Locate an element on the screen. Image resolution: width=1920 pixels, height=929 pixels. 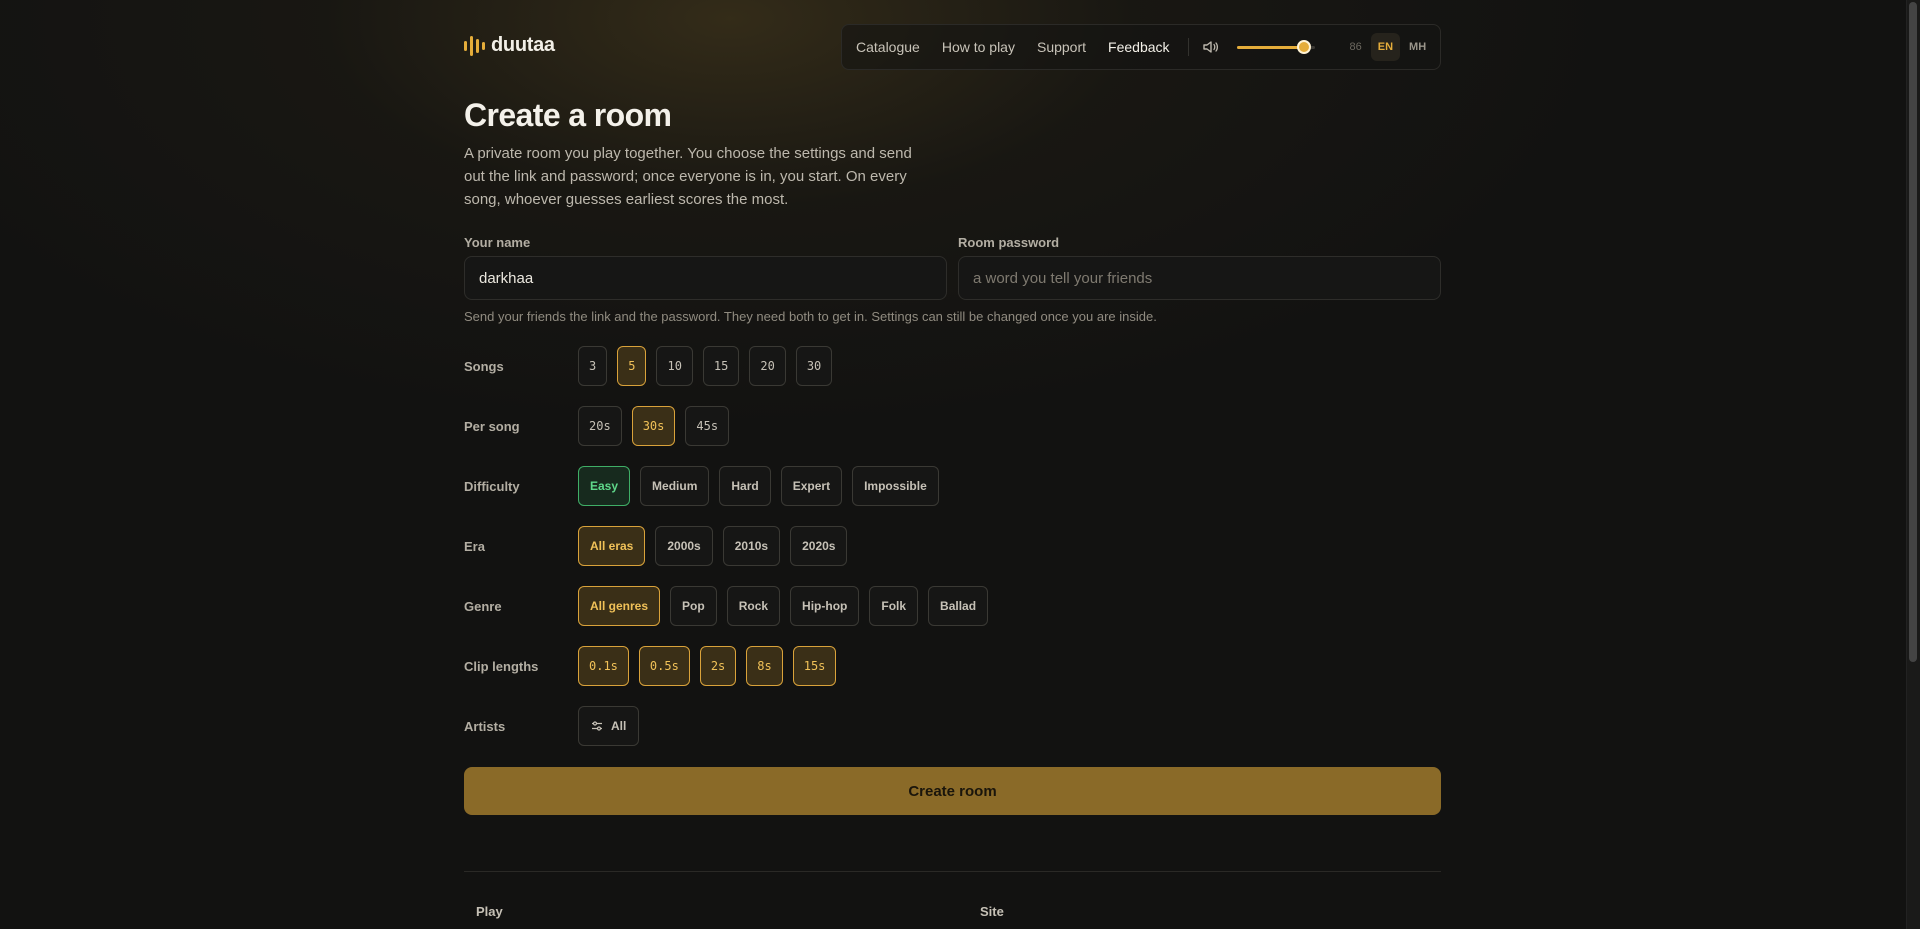
genre-option: Pop is located at coordinates (693, 606).